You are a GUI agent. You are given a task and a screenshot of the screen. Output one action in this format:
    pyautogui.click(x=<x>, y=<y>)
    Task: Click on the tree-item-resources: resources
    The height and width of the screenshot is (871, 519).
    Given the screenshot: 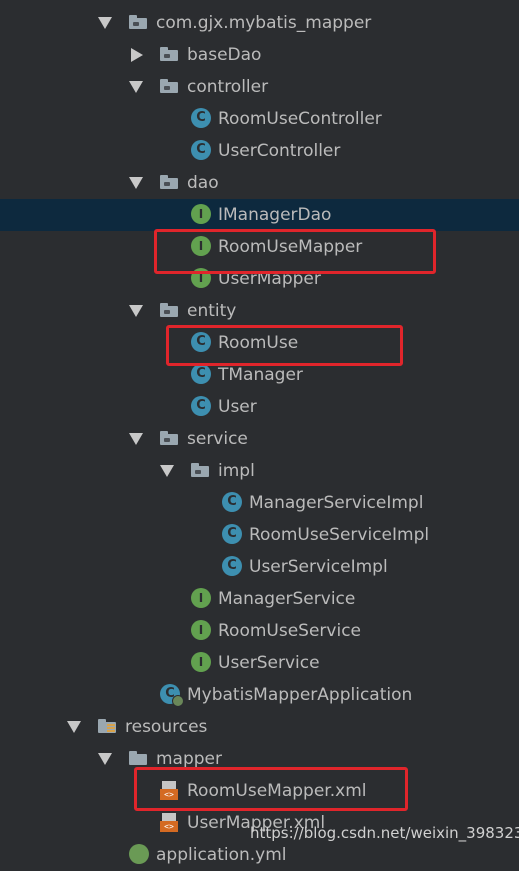 What is the action you would take?
    pyautogui.click(x=259, y=727)
    